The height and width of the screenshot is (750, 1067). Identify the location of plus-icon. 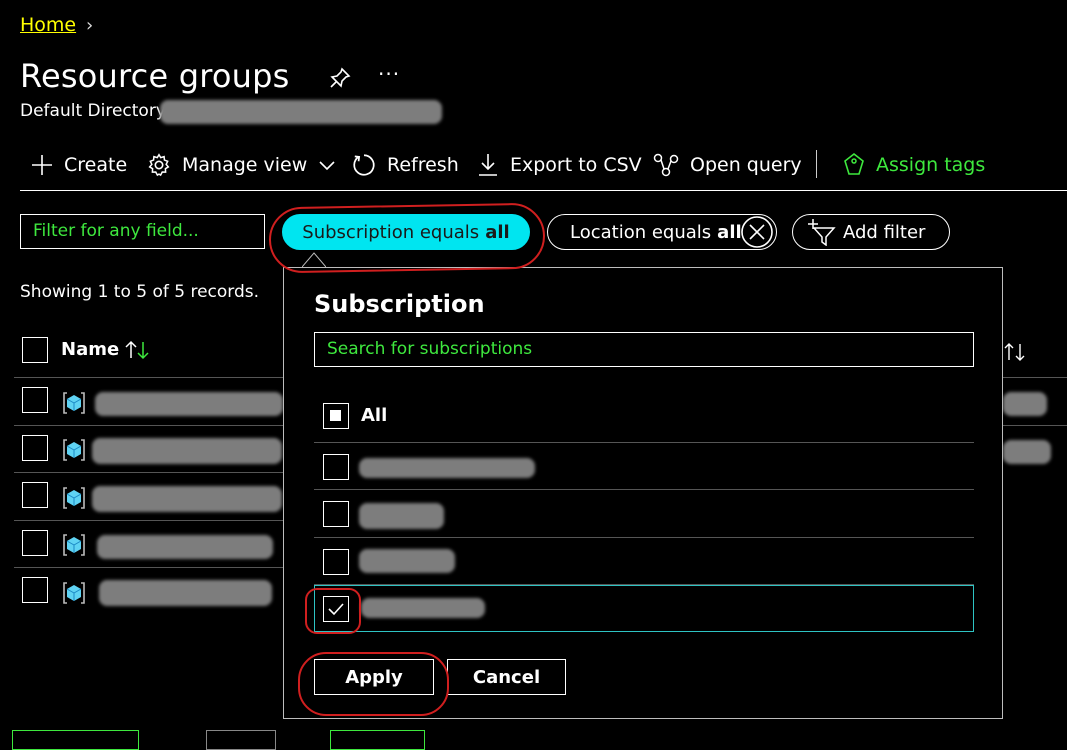
(42, 165).